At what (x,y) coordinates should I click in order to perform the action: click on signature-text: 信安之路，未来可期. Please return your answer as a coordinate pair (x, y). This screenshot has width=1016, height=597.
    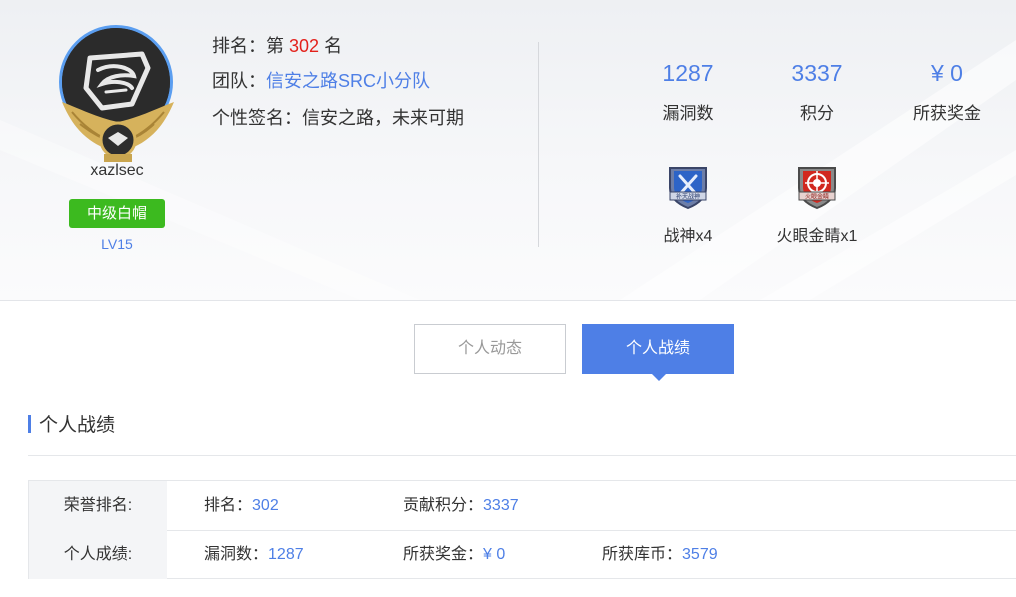
    Looking at the image, I should click on (383, 118).